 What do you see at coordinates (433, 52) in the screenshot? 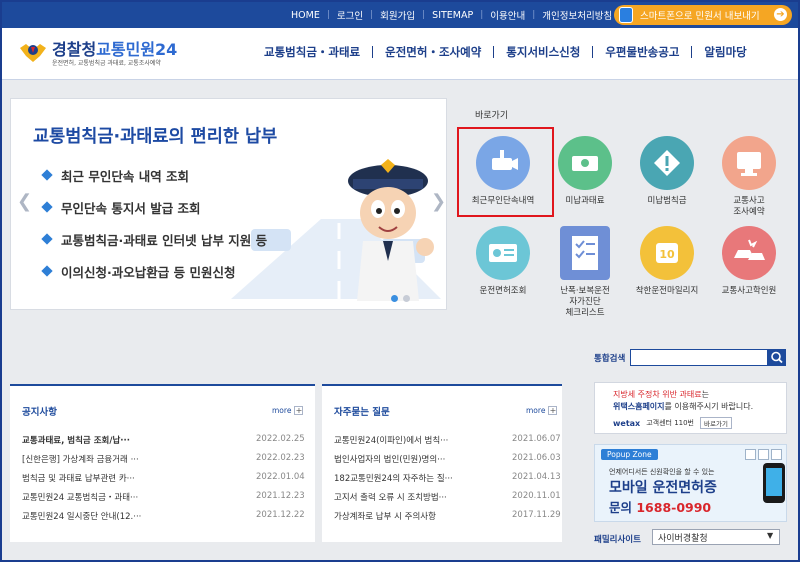
I see `nav-license: 운전면허・조사예약` at bounding box center [433, 52].